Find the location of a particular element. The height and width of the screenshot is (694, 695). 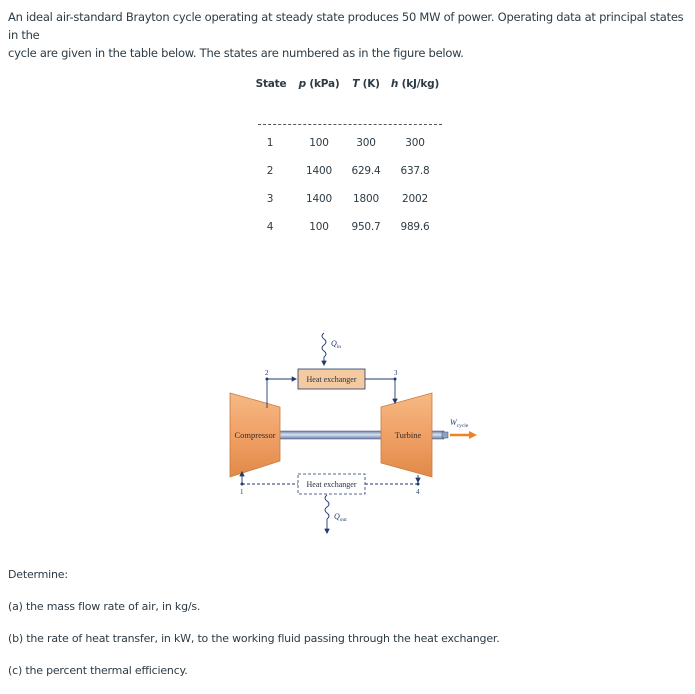

turbine-label: Turbine is located at coordinates (408, 435).